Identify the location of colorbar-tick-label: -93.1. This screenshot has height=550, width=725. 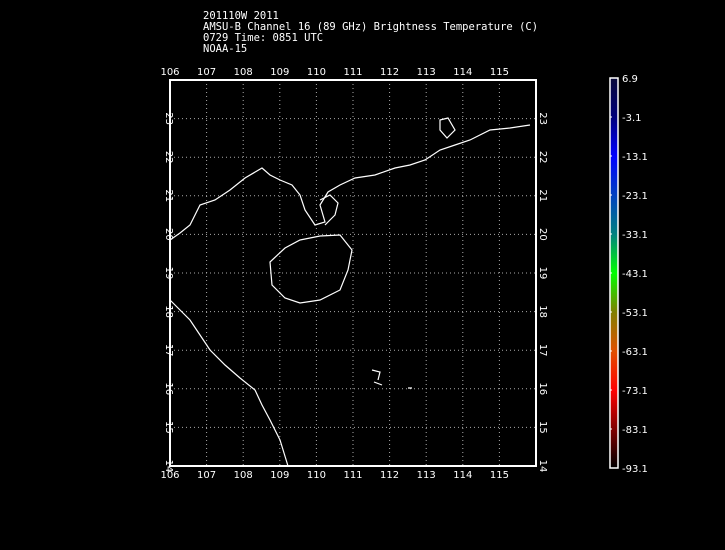
(635, 469).